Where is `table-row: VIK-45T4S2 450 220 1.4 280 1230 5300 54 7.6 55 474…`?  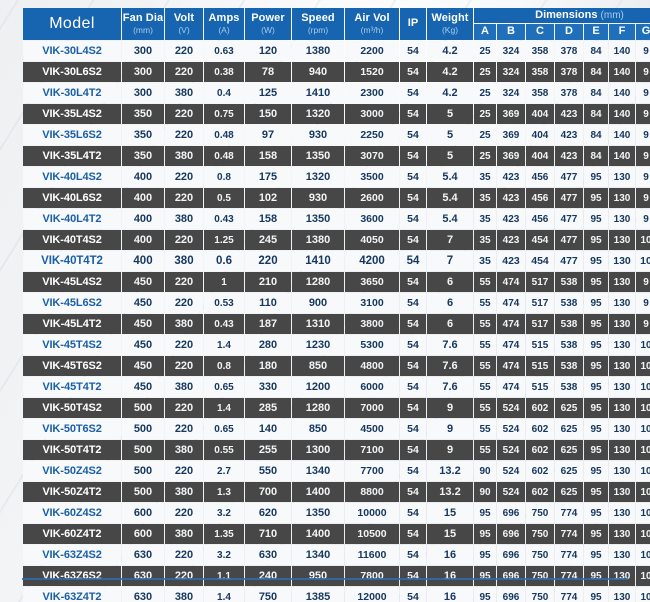
table-row: VIK-45T4S2 450 220 1.4 280 1230 5300 54 7.6 55 474… is located at coordinates (336, 345).